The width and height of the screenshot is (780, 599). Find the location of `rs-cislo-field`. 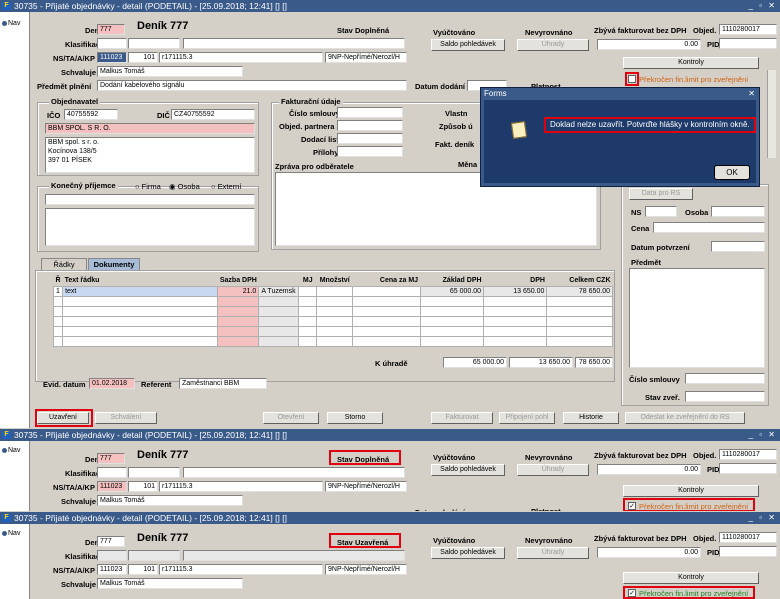

rs-cislo-field is located at coordinates (725, 378).